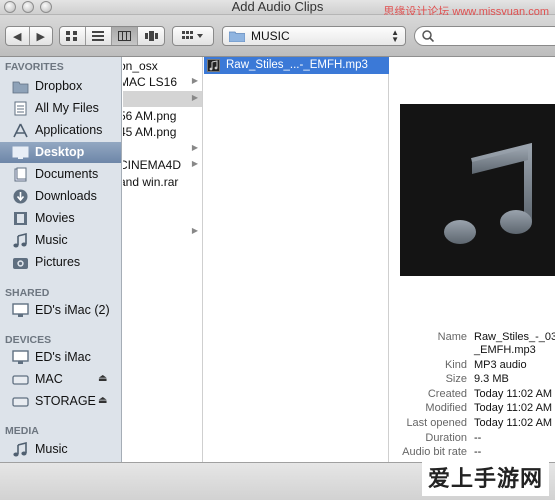 The image size is (555, 500). What do you see at coordinates (452, 337) in the screenshot?
I see `info-key: Name` at bounding box center [452, 337].